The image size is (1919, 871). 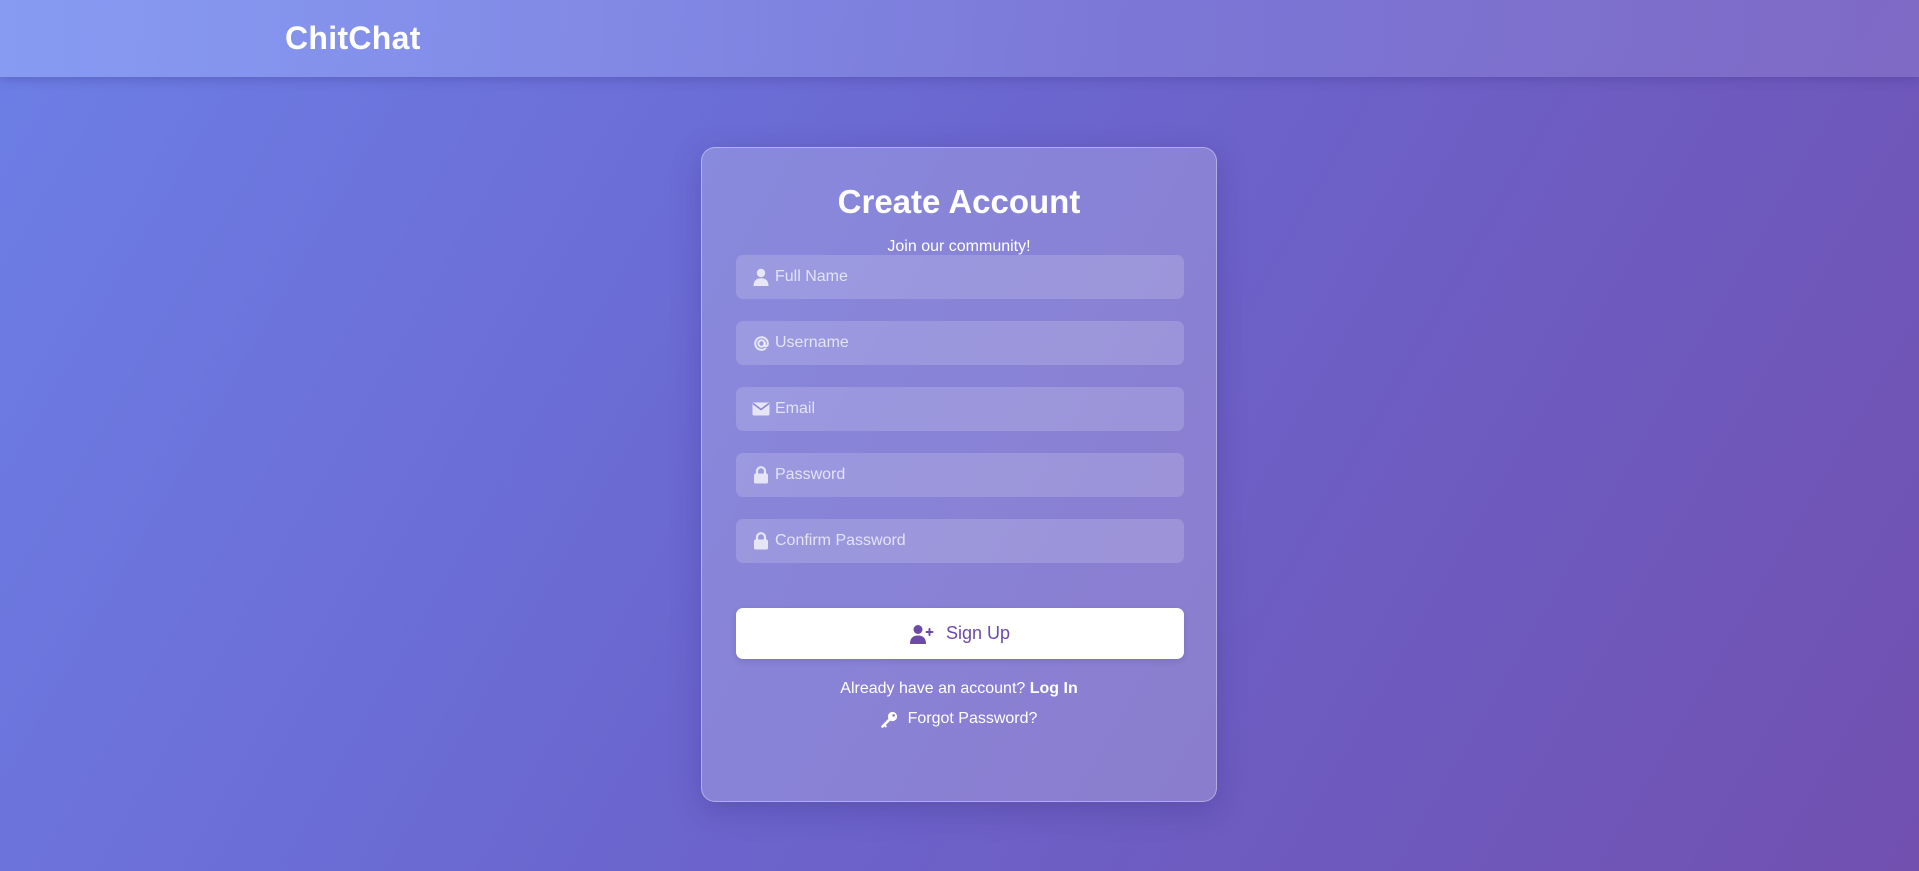 I want to click on envelope-icon, so click(x=761, y=409).